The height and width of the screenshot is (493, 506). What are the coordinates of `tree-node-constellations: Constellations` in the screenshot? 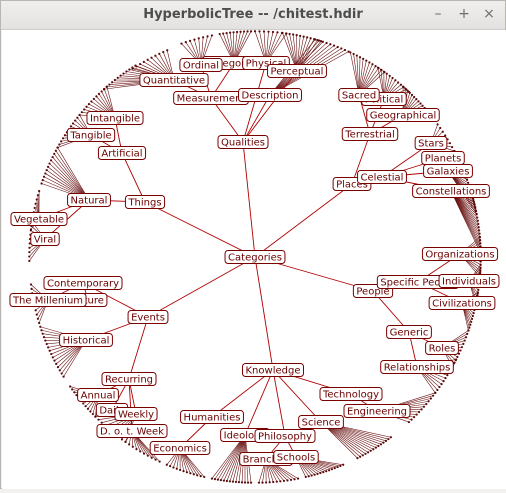 It's located at (451, 191).